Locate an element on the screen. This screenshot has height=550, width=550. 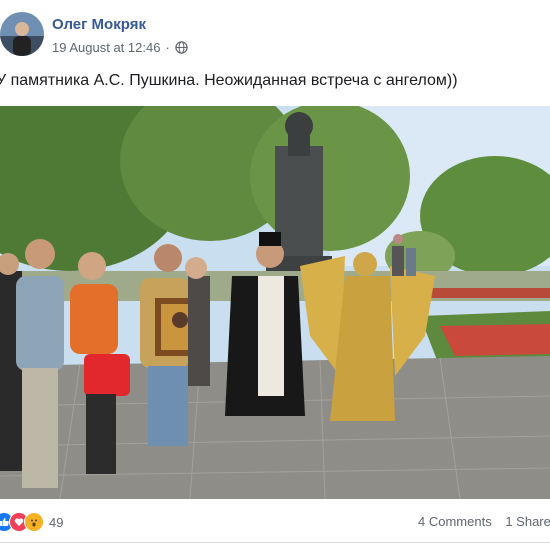
reactions-summary: 49 is located at coordinates (31, 522).